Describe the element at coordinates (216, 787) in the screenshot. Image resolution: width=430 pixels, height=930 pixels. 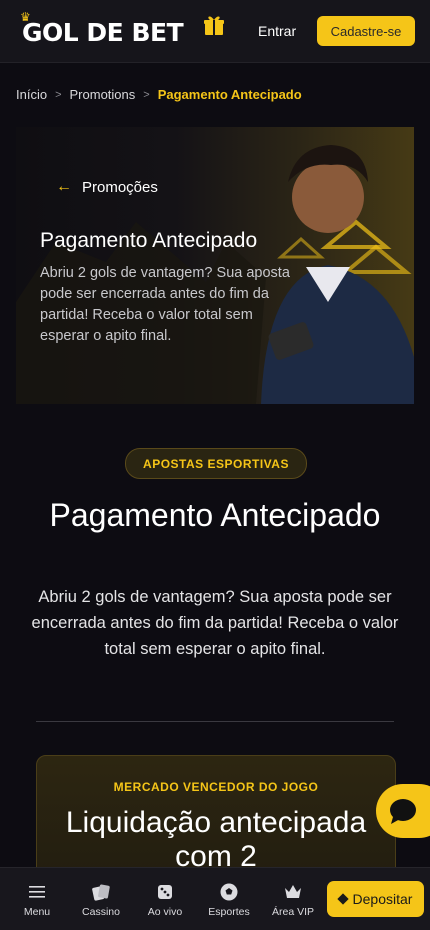
I see `card-label: MERCADO VENCEDOR DO JOGO` at that location.